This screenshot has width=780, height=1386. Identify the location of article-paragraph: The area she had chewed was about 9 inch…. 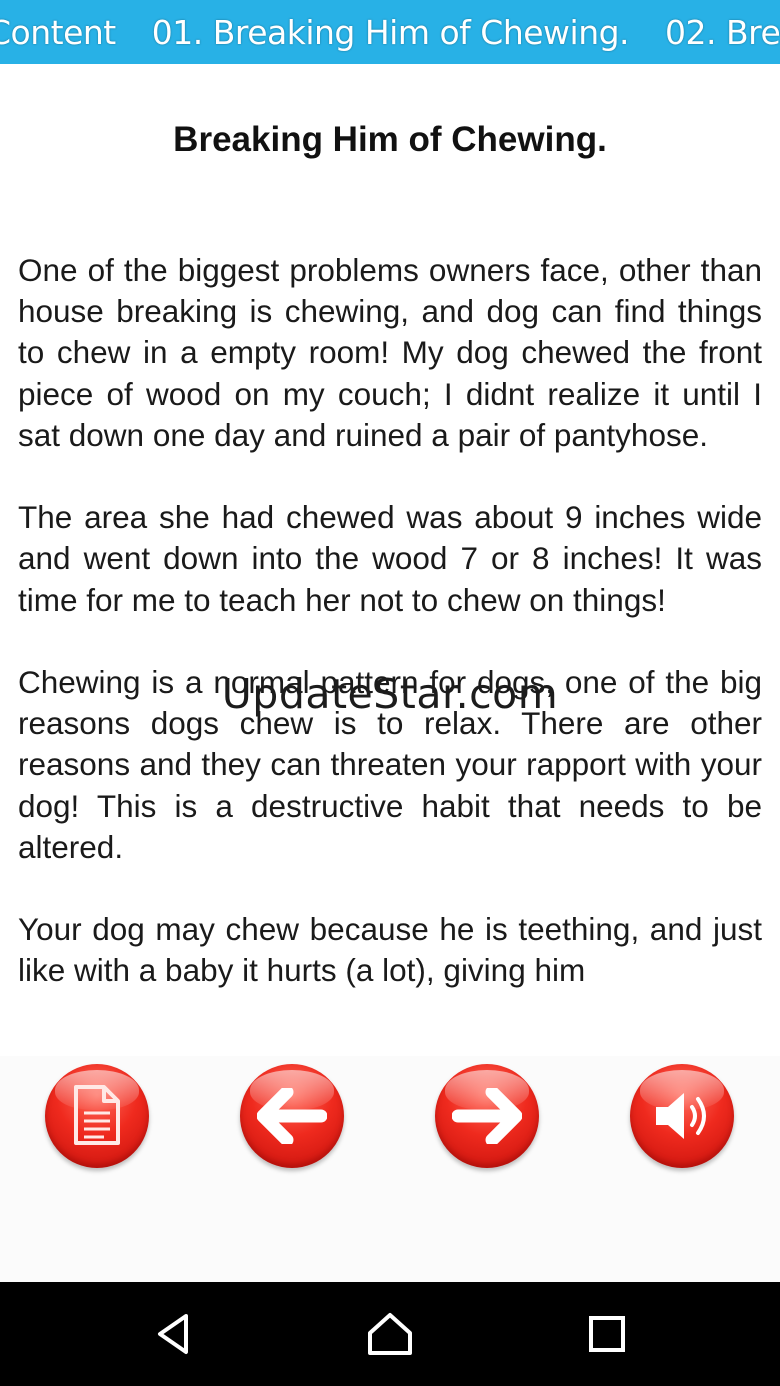
(390, 558).